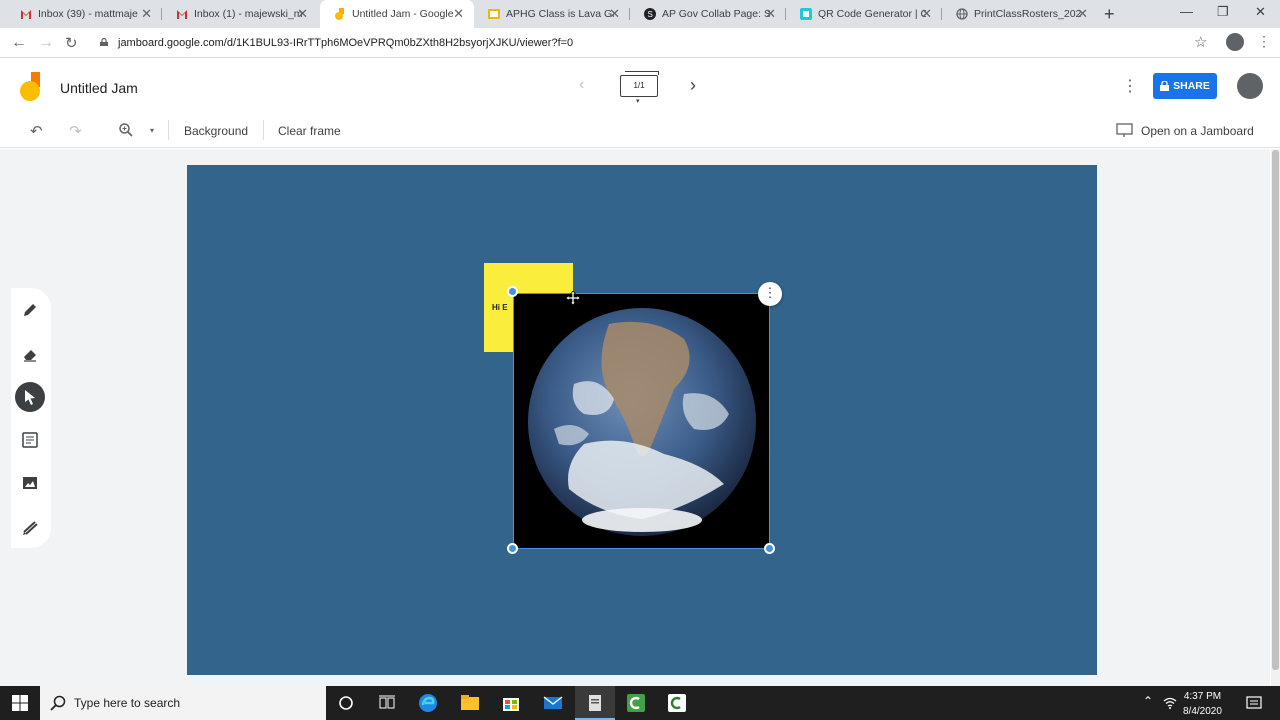  Describe the element at coordinates (346, 703) in the screenshot. I see `cortana-icon` at that location.